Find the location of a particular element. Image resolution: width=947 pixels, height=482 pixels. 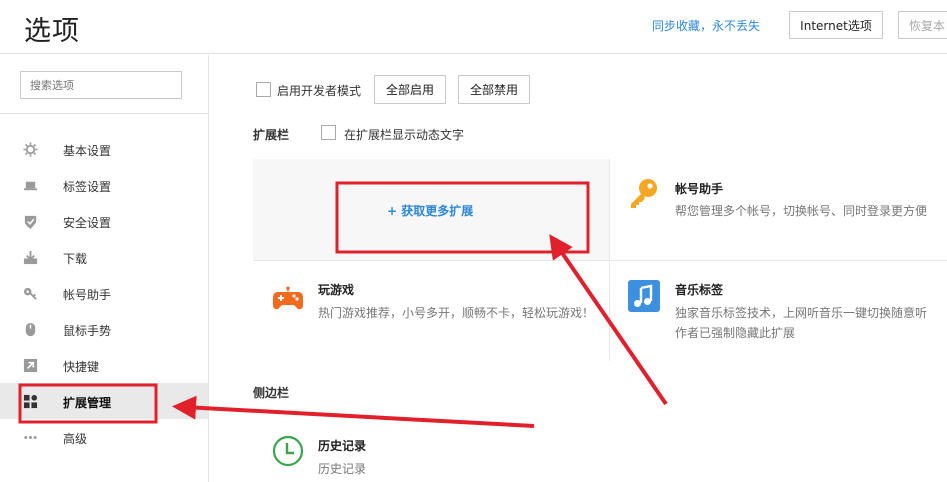

dynamic-text-checkbox is located at coordinates (328, 132).